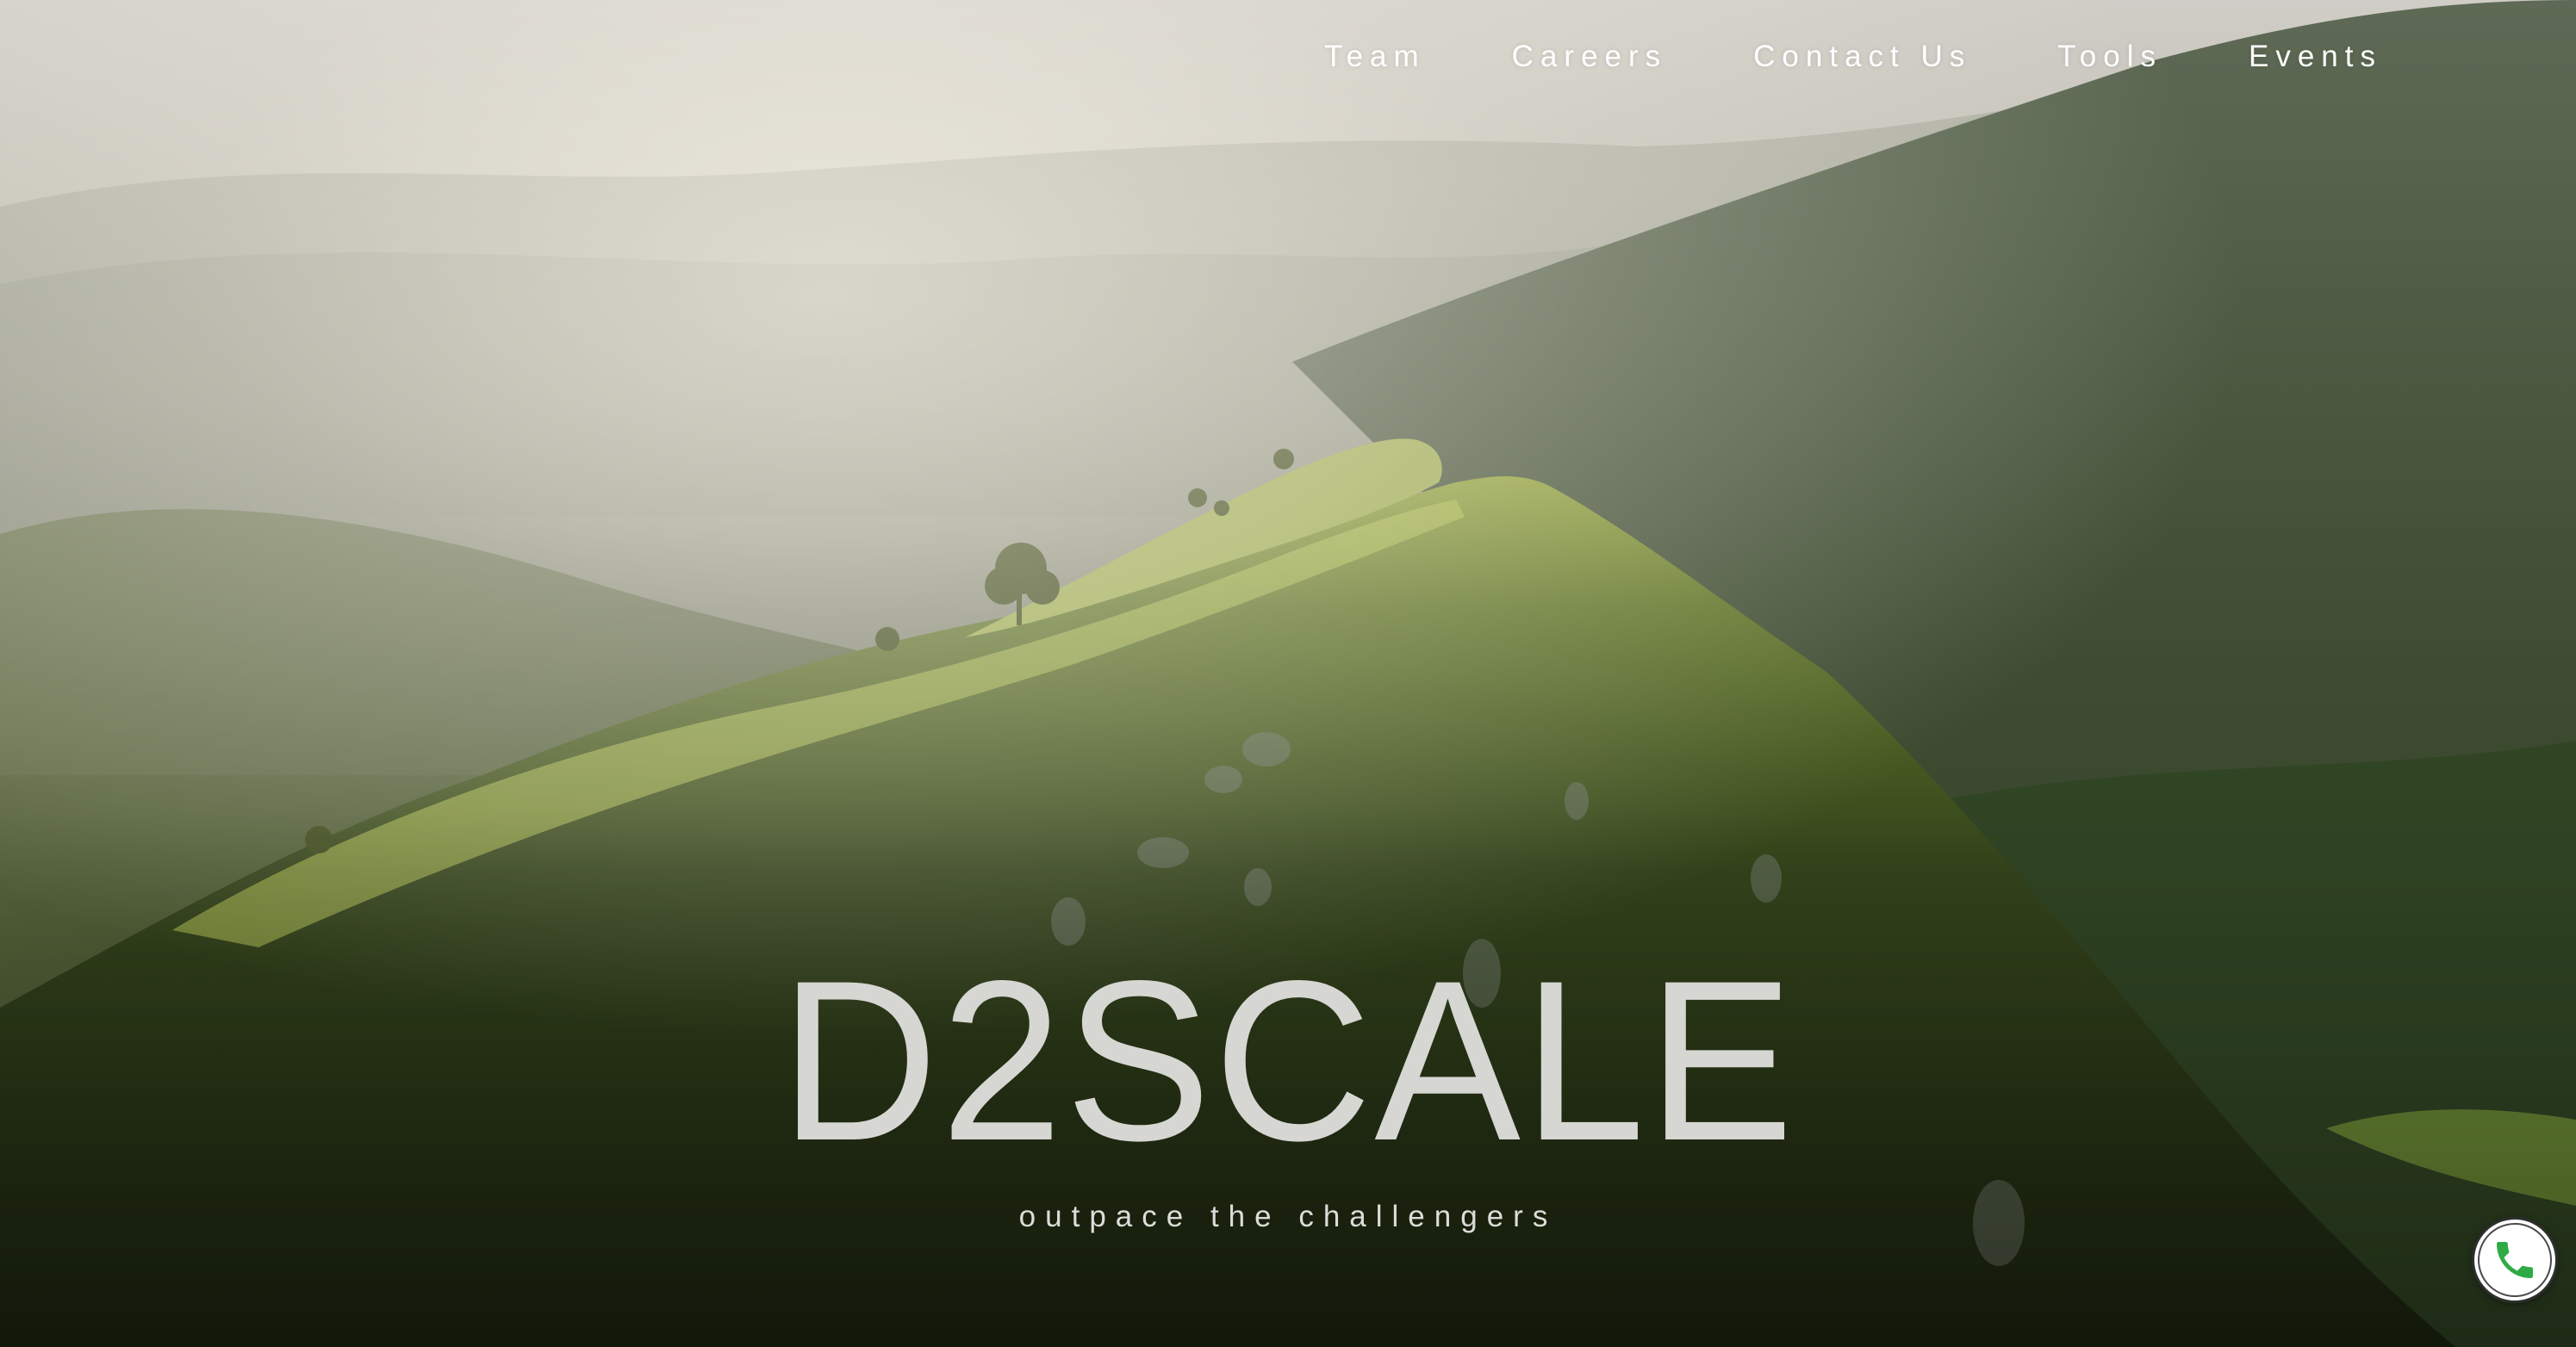 This screenshot has width=2576, height=1347. I want to click on brand-tagline: outpace the challengers, so click(1288, 1216).